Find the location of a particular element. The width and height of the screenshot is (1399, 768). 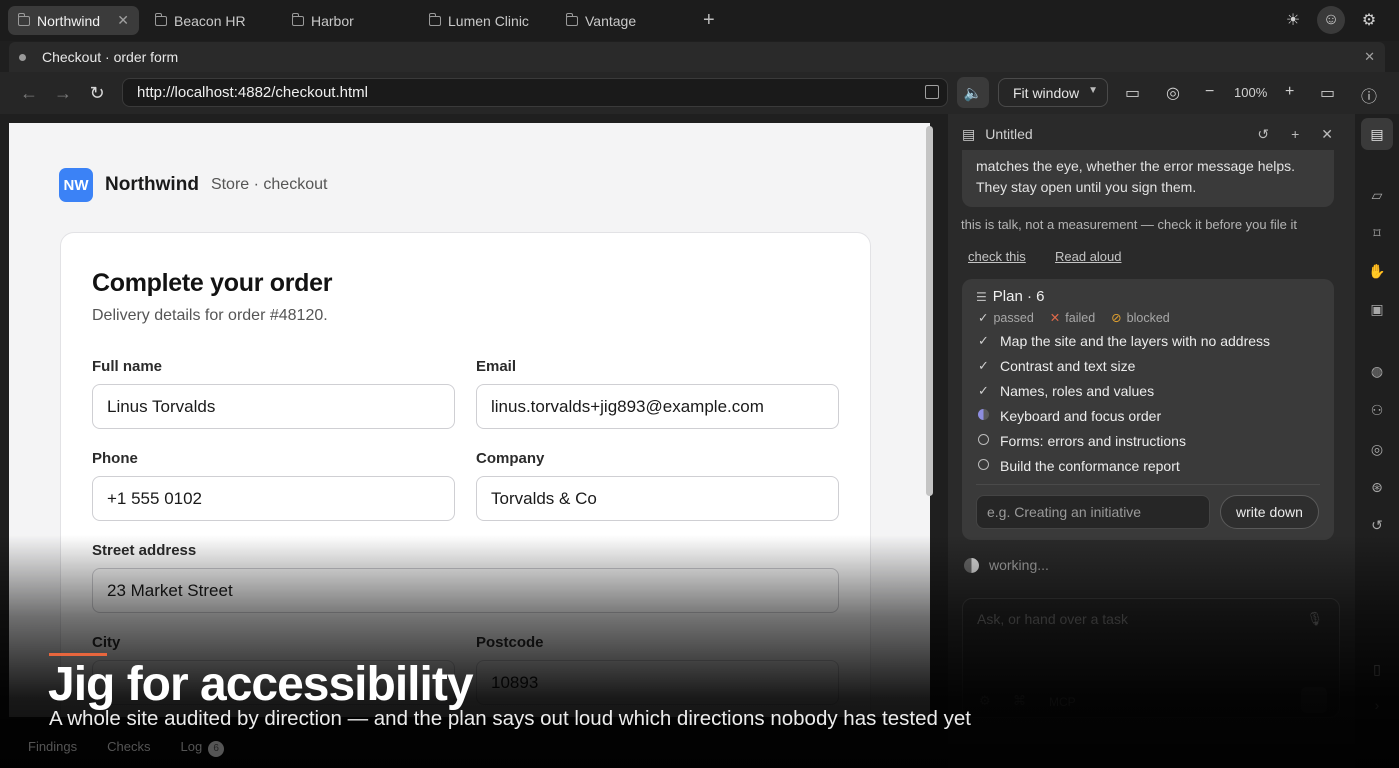

accessibility-icon: ⊛ is located at coordinates (1377, 487).